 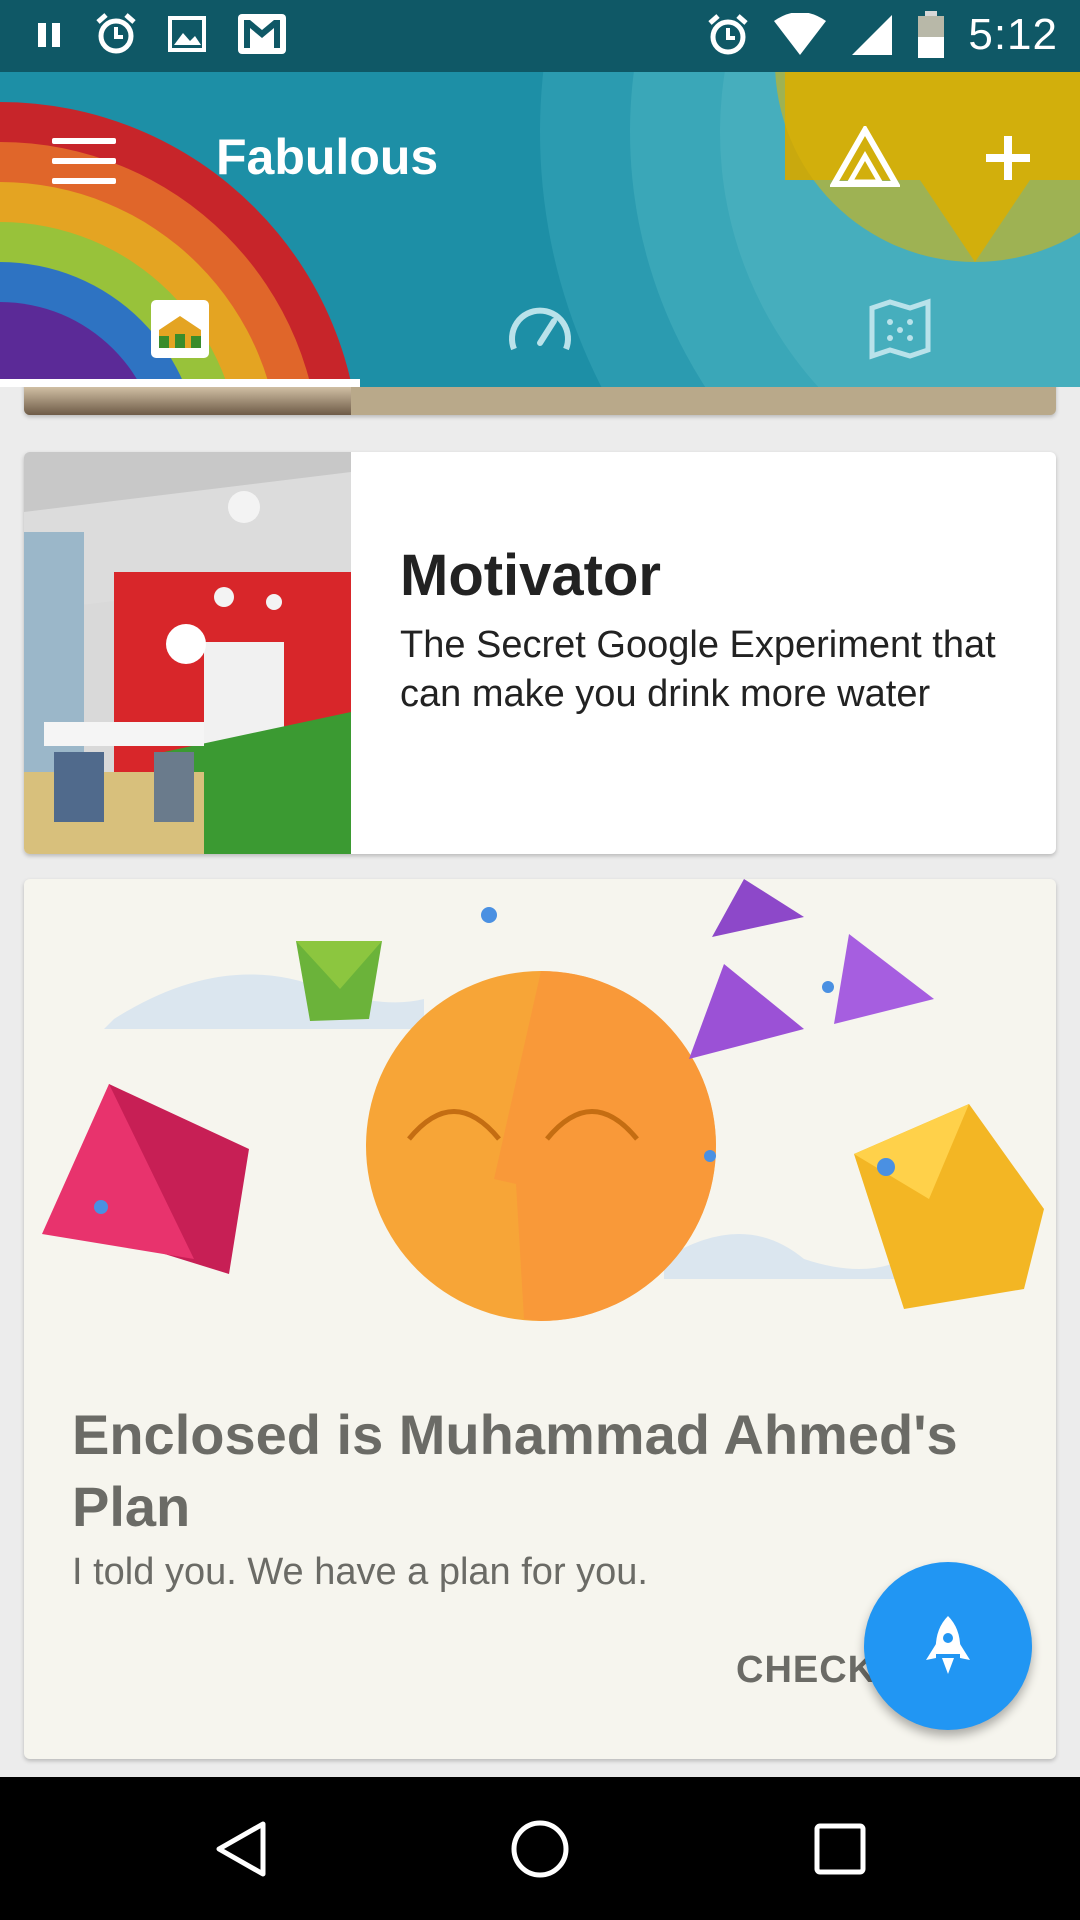 What do you see at coordinates (262, 34) in the screenshot?
I see `gmail-icon` at bounding box center [262, 34].